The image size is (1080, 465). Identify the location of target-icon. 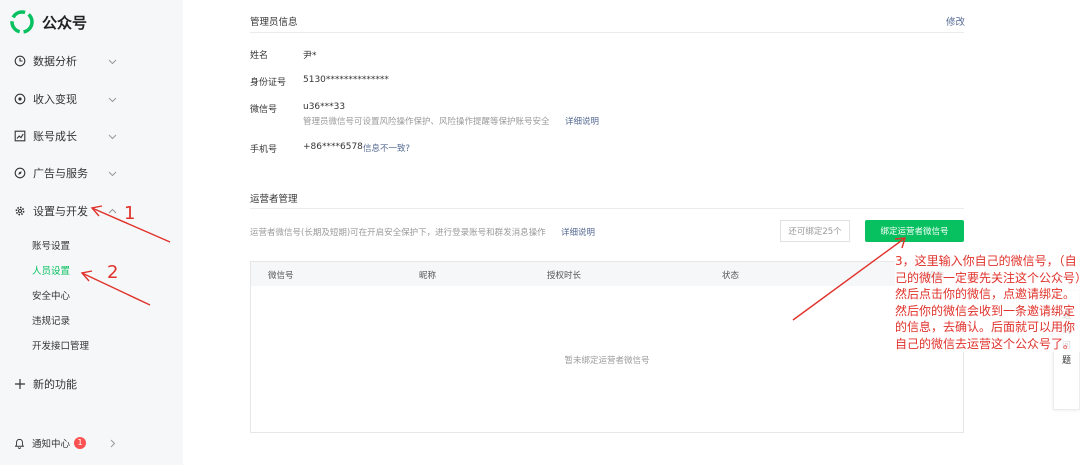
(20, 99).